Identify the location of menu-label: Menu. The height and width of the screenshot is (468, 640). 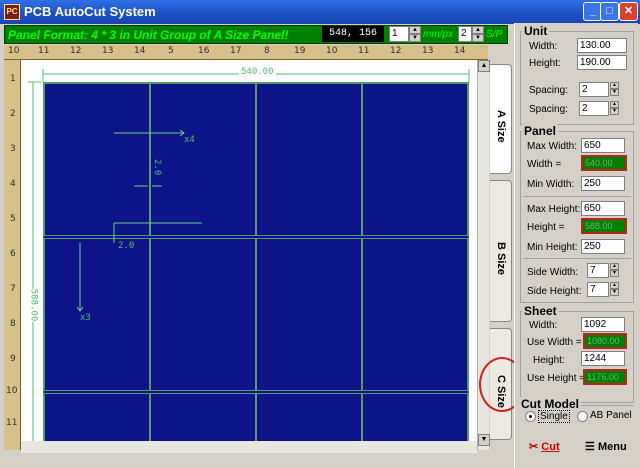
(612, 447).